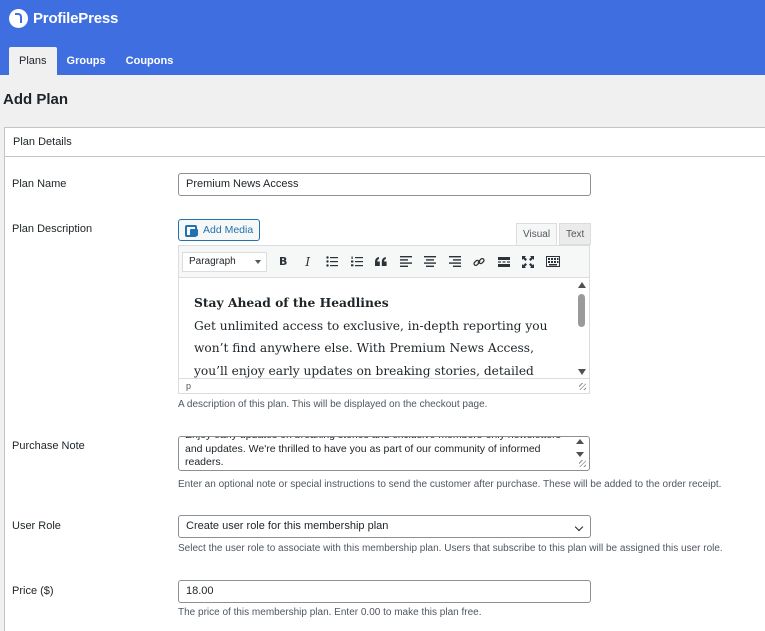  I want to click on purchase-note-label: Purchase Note, so click(48, 446).